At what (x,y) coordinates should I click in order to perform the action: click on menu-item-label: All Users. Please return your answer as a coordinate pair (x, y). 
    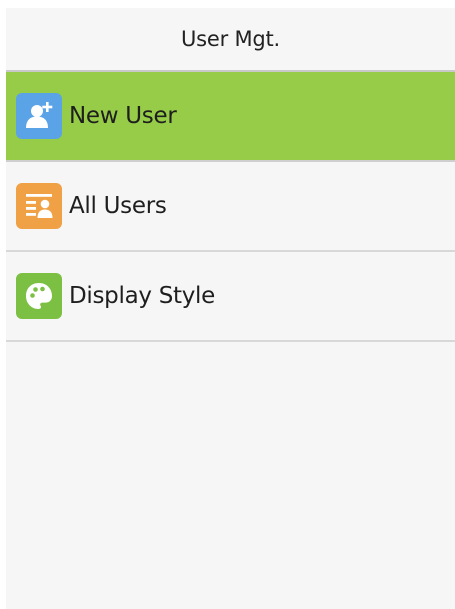
    Looking at the image, I should click on (118, 206).